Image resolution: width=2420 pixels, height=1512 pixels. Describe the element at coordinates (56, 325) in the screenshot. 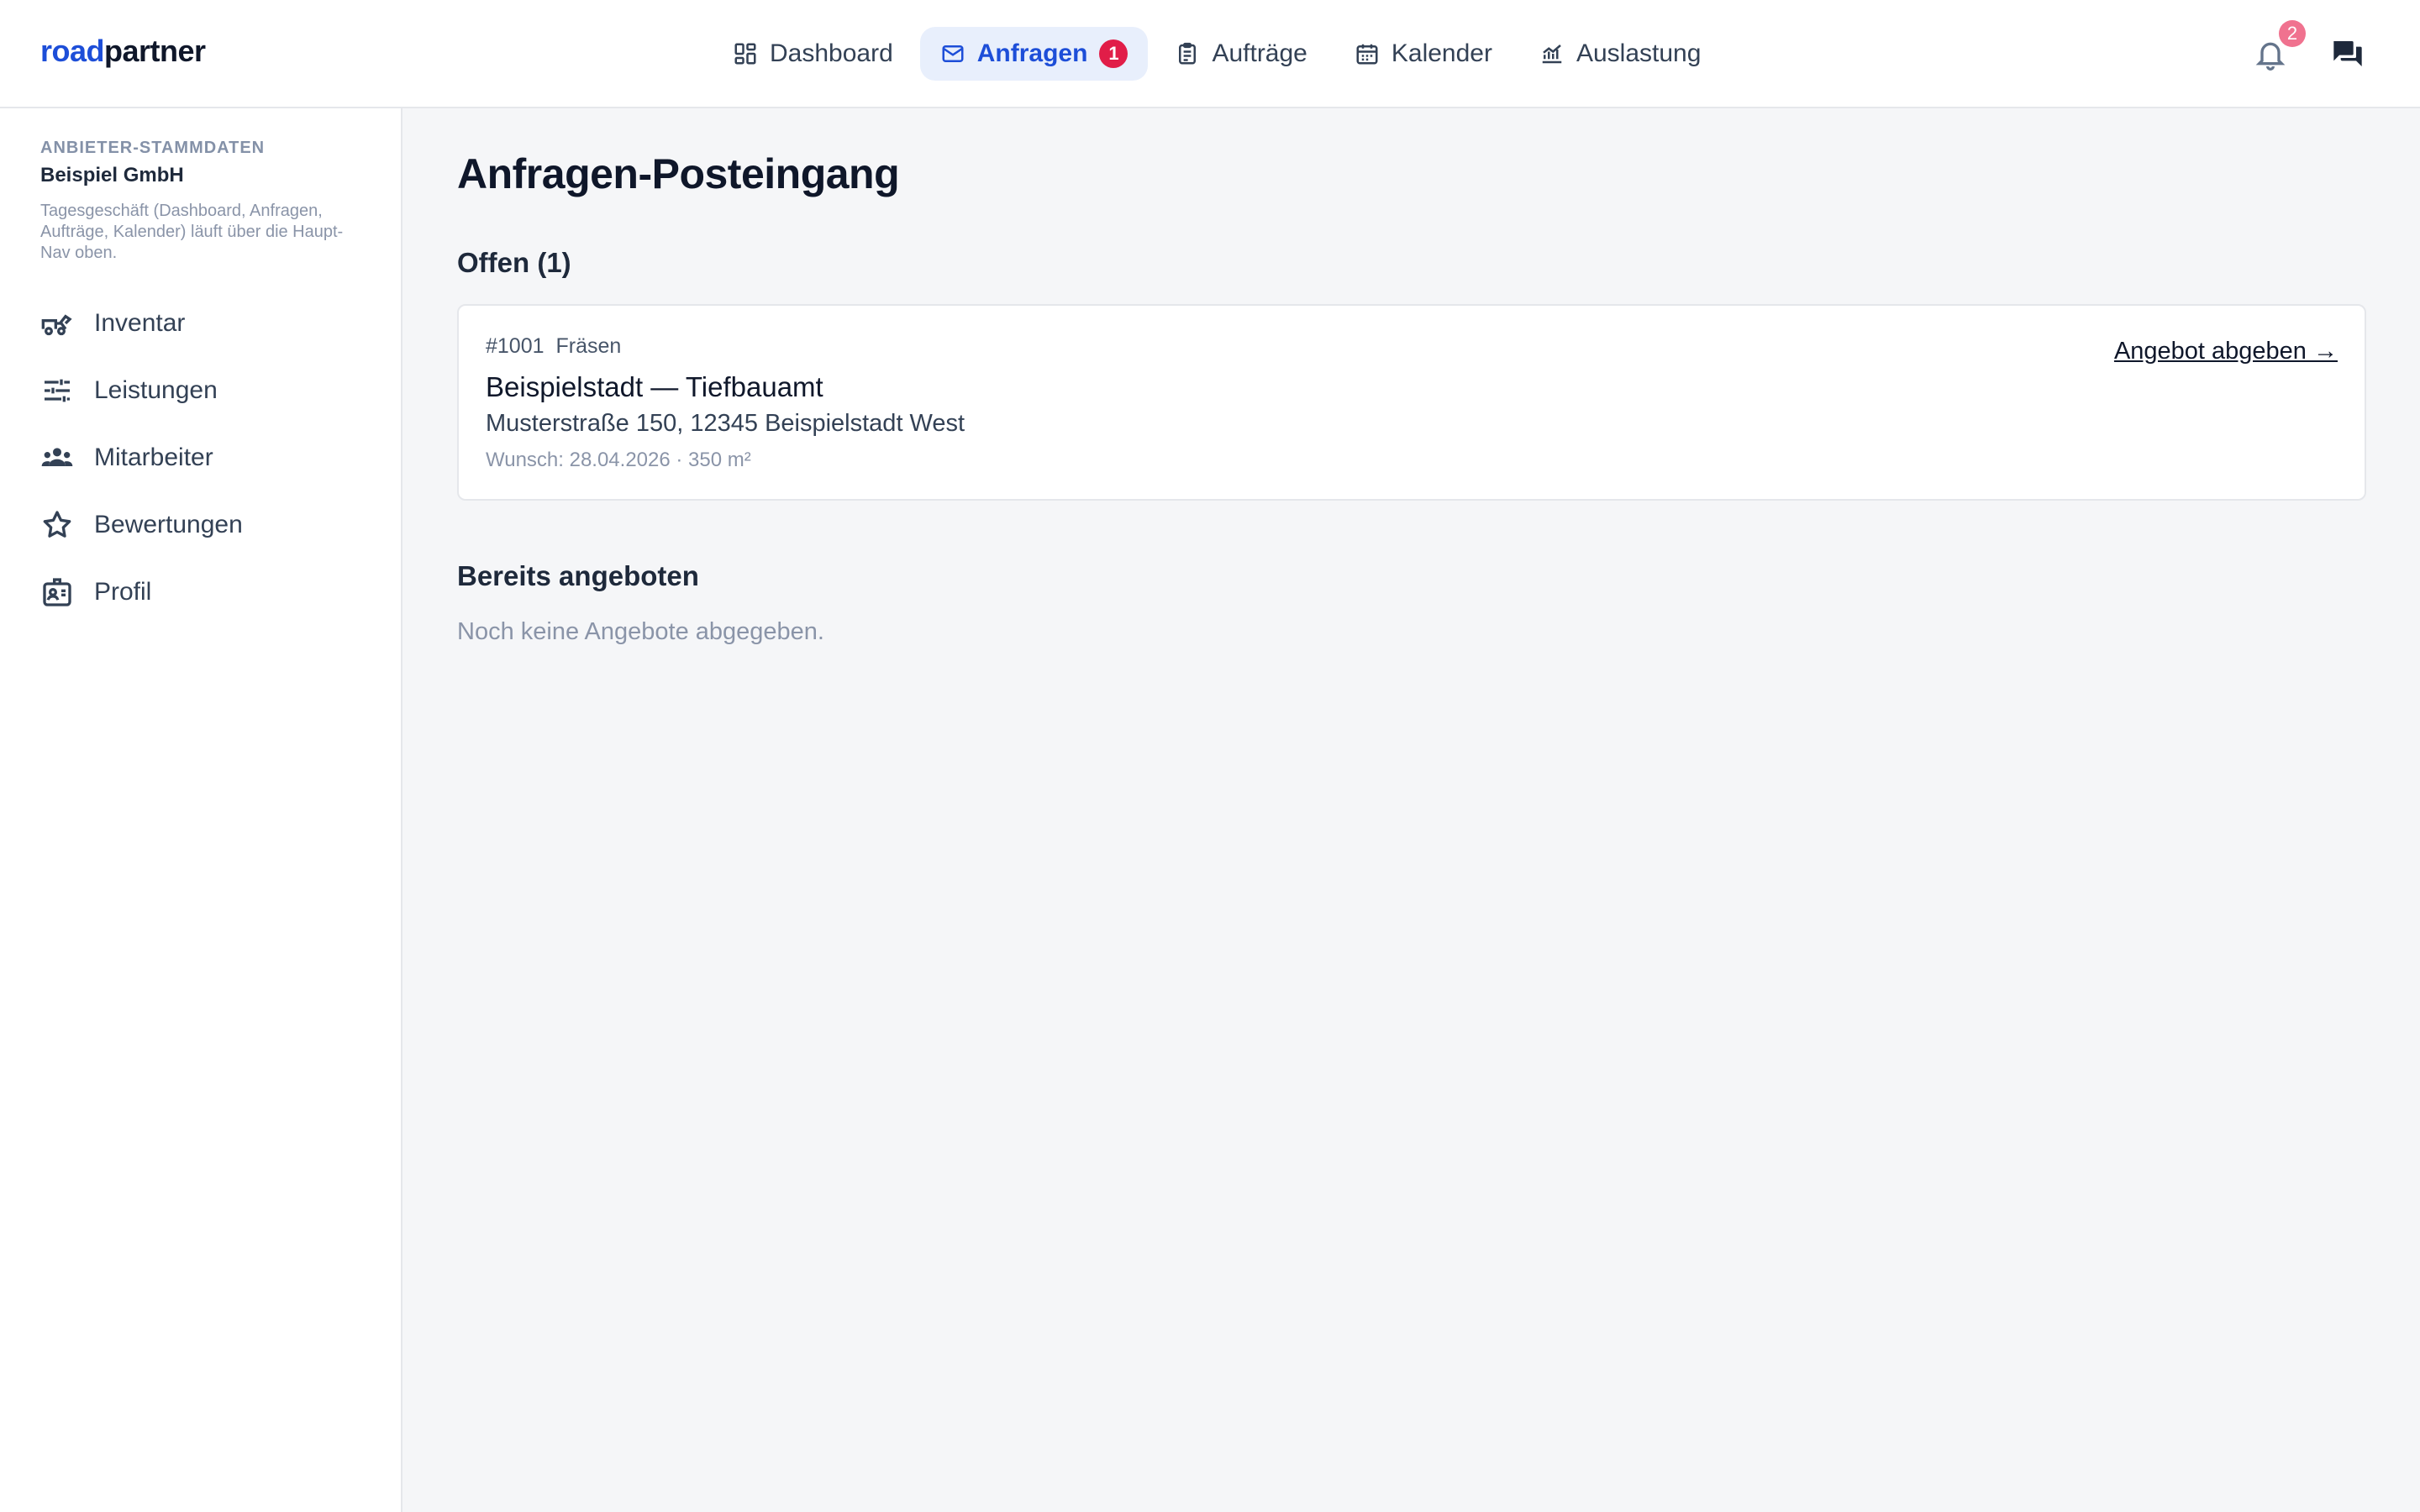

I see `truck-icon` at that location.